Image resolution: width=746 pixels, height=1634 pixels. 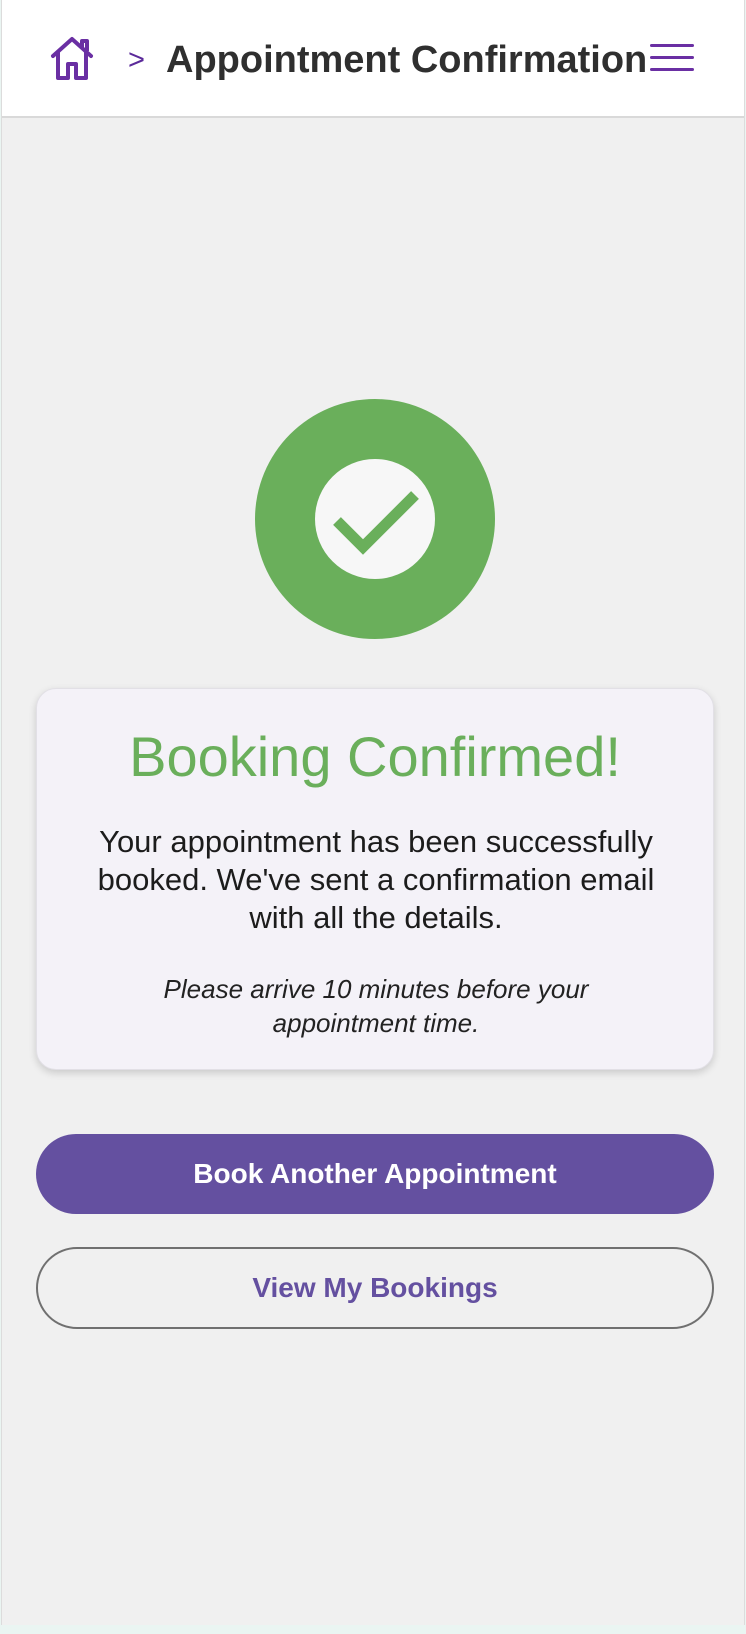 What do you see at coordinates (72, 58) in the screenshot?
I see `home-icon` at bounding box center [72, 58].